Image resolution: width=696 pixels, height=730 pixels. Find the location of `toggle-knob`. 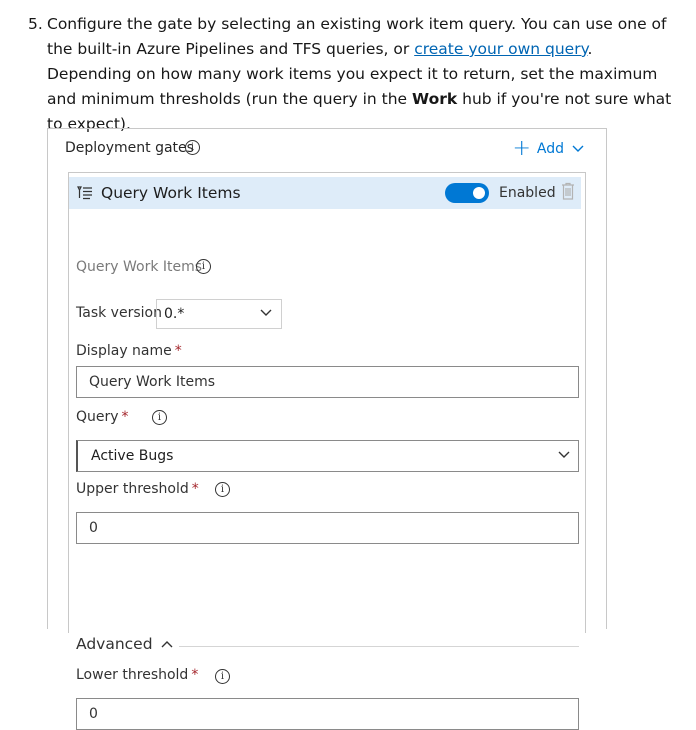

toggle-knob is located at coordinates (479, 193).